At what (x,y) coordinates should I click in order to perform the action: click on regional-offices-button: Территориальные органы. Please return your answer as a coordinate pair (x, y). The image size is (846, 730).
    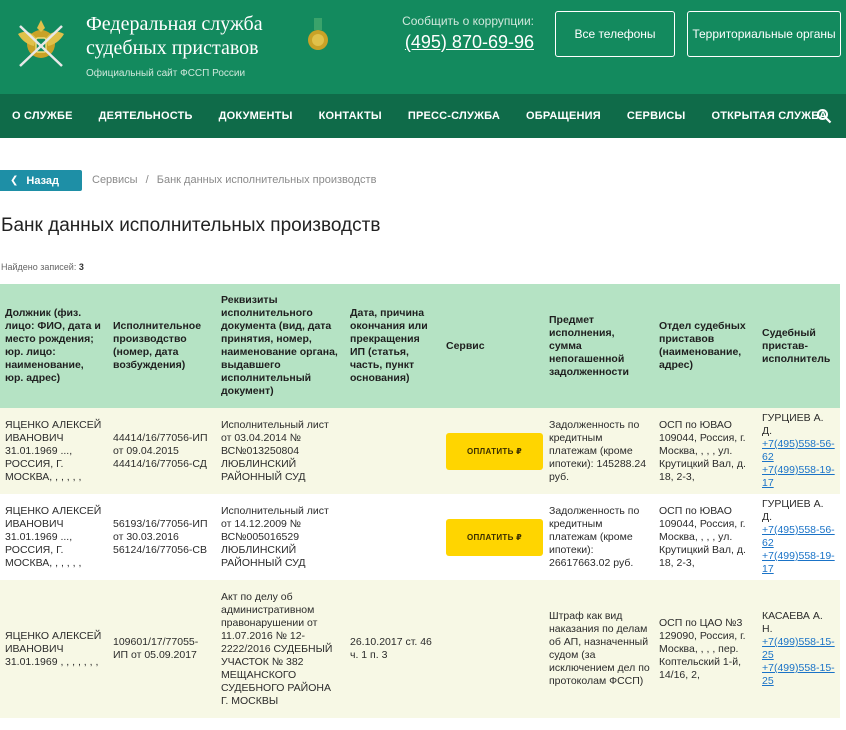
    Looking at the image, I should click on (764, 34).